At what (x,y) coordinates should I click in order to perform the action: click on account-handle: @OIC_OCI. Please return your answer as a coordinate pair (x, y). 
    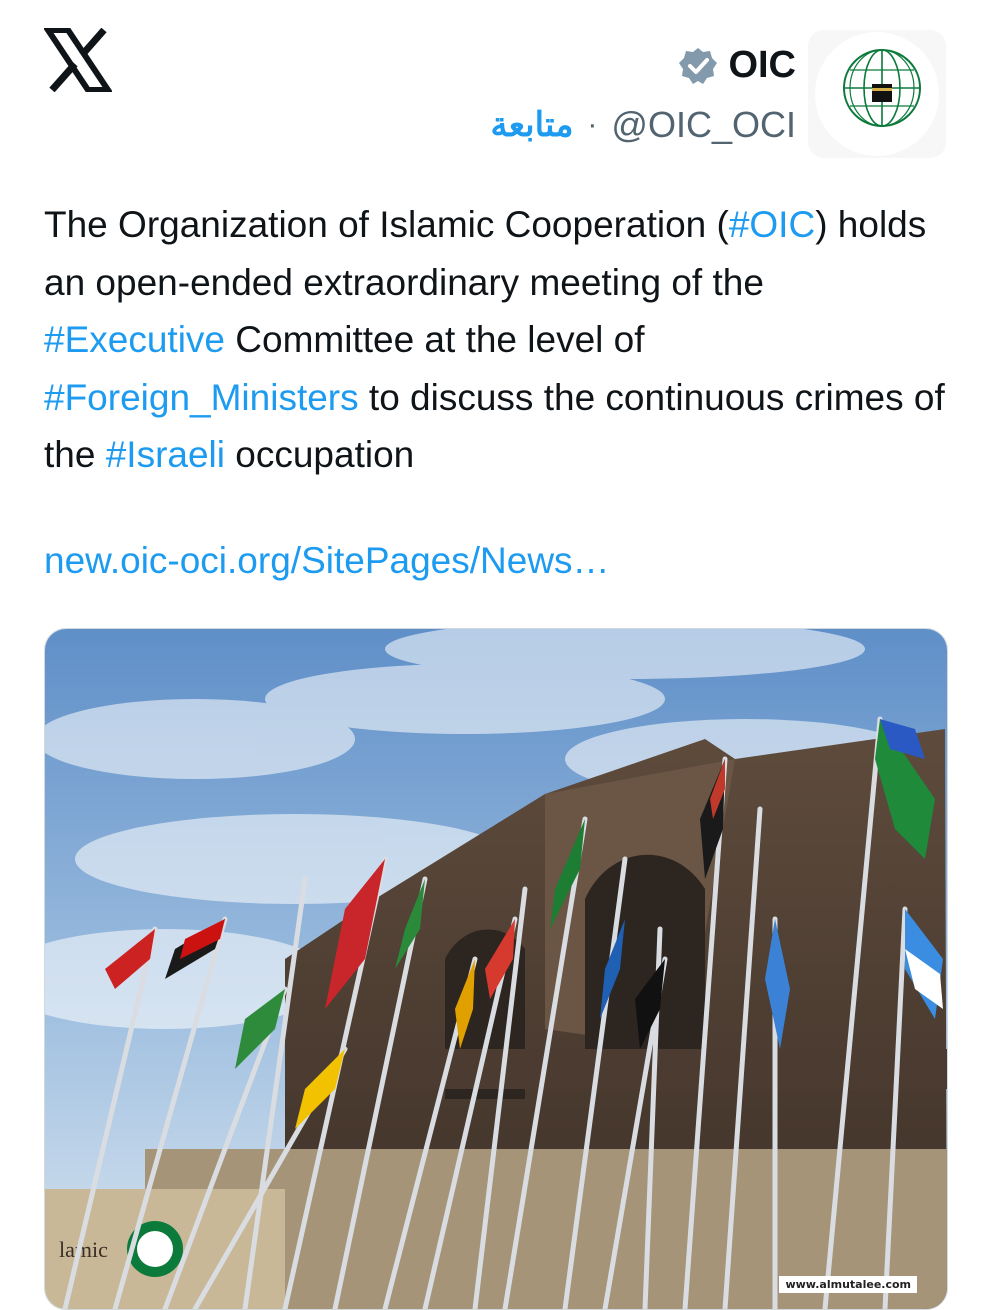
    Looking at the image, I should click on (703, 125).